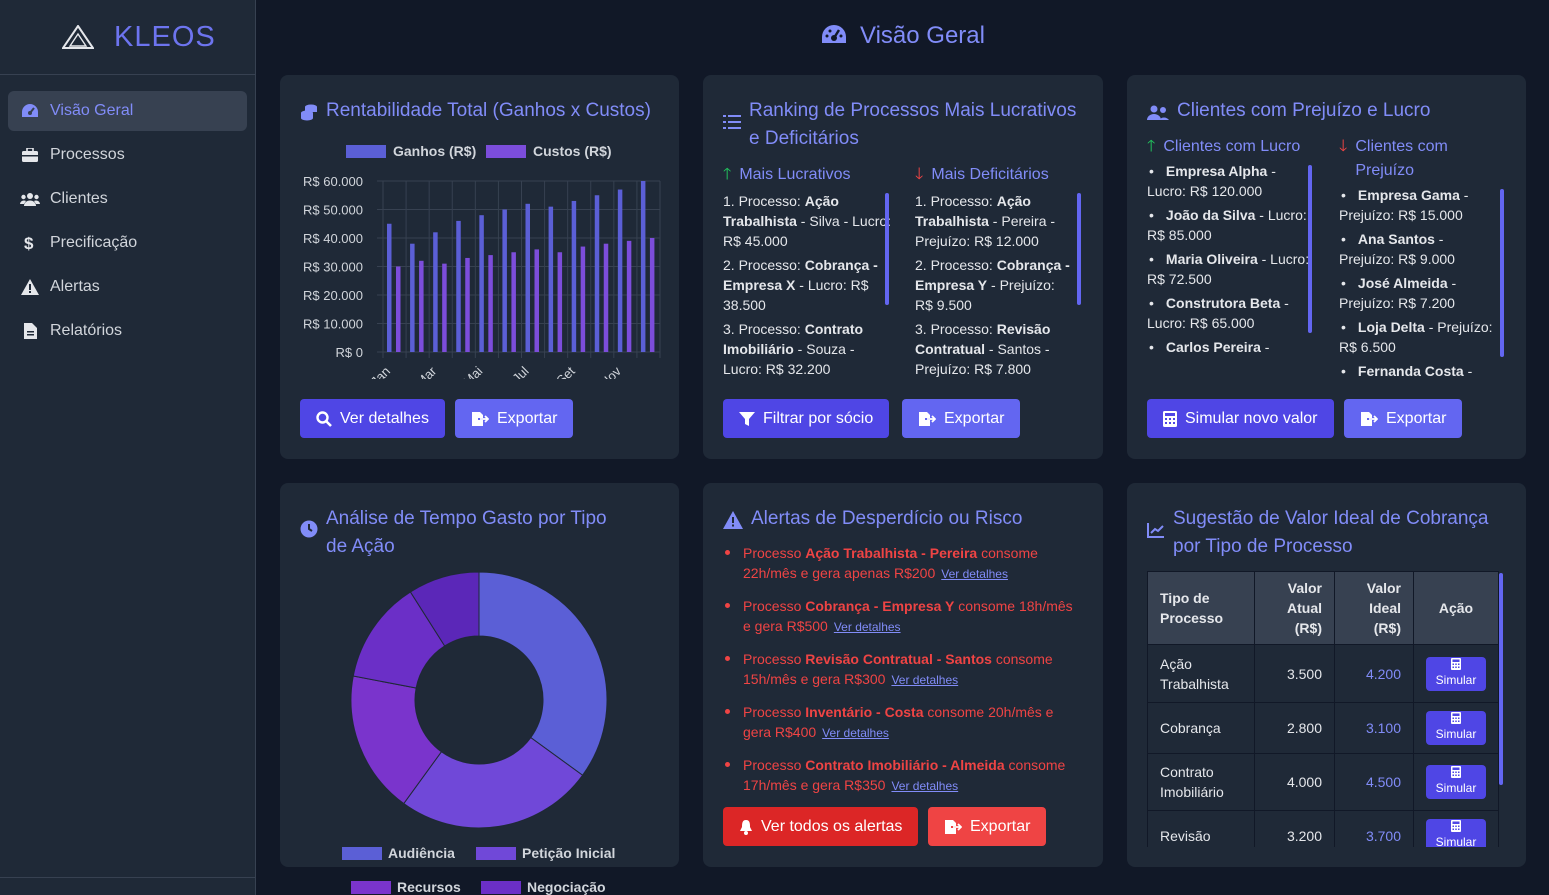  Describe the element at coordinates (806, 418) in the screenshot. I see `filtrar-socio-button: Filtrar por sócio` at that location.